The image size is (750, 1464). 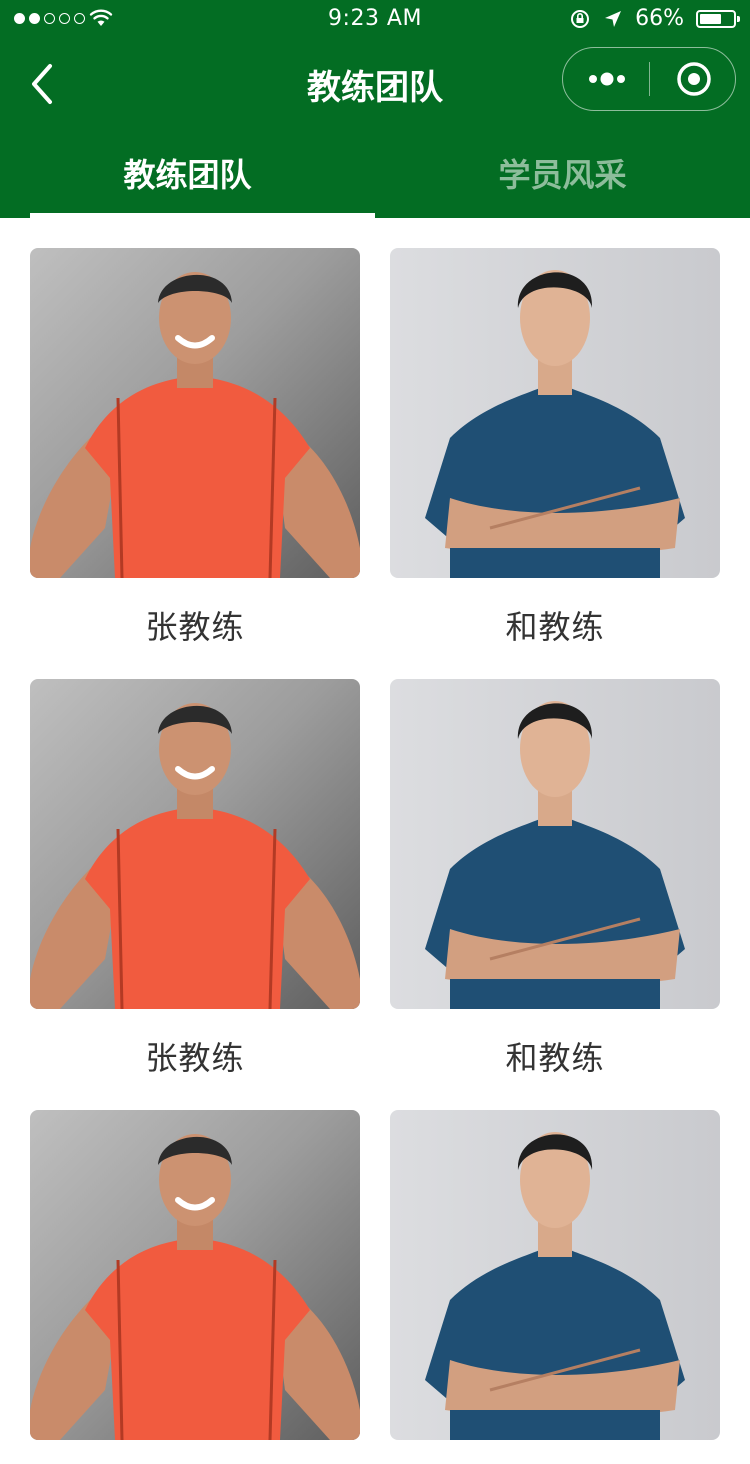 I want to click on more-dots-icon, so click(x=607, y=79).